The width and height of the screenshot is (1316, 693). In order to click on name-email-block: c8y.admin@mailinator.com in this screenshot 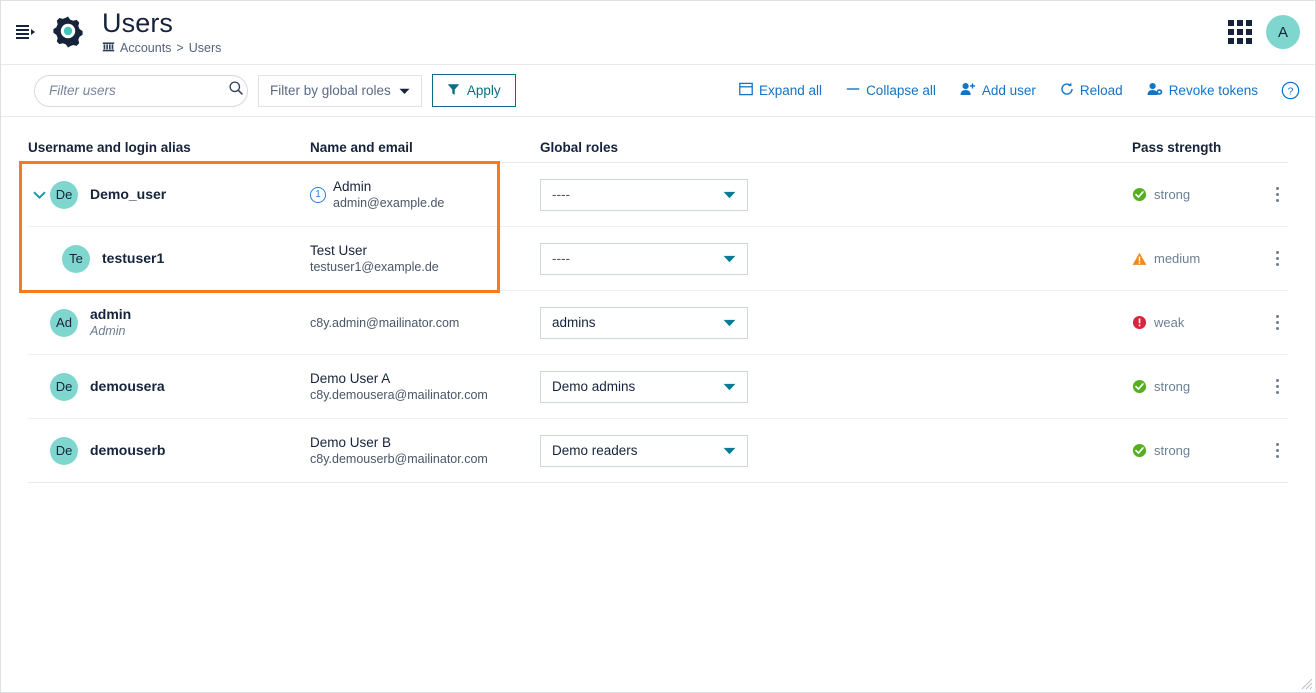, I will do `click(384, 323)`.